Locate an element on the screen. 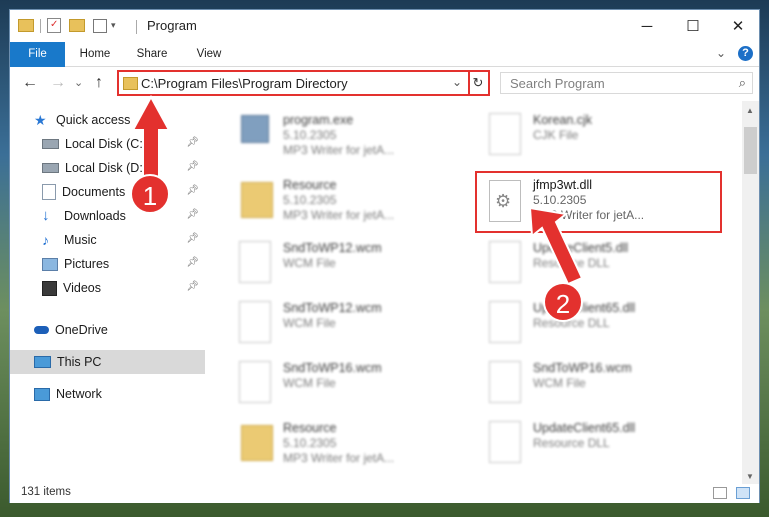 The image size is (769, 517). scroll-down-icon: ▼ is located at coordinates (750, 476).